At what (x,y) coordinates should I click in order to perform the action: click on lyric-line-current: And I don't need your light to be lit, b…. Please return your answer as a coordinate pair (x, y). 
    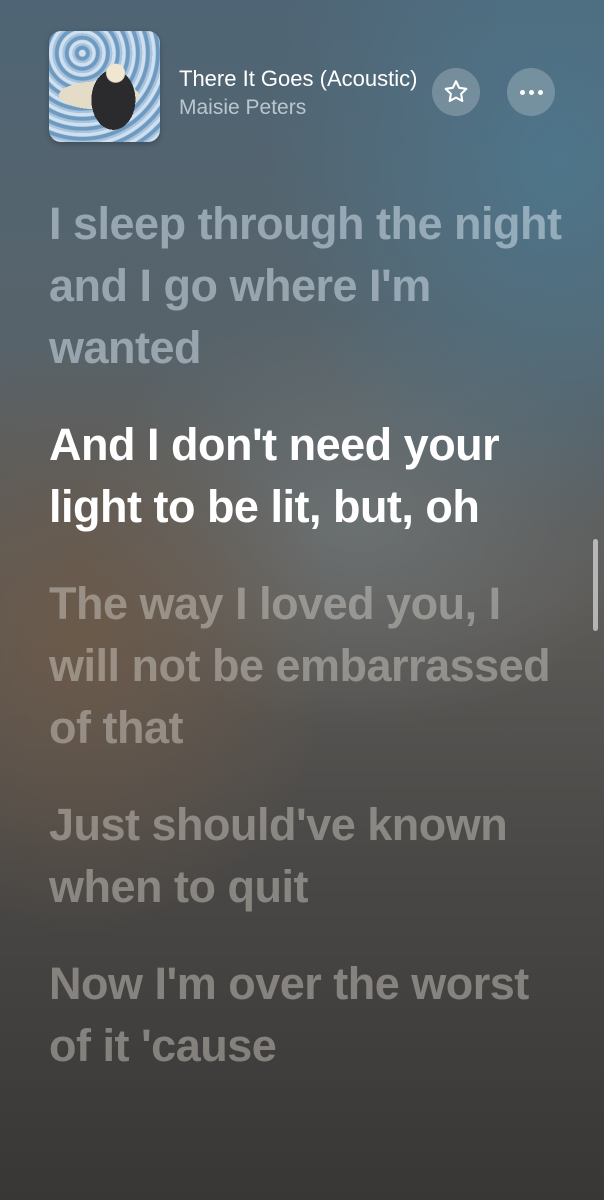
    Looking at the image, I should click on (309, 476).